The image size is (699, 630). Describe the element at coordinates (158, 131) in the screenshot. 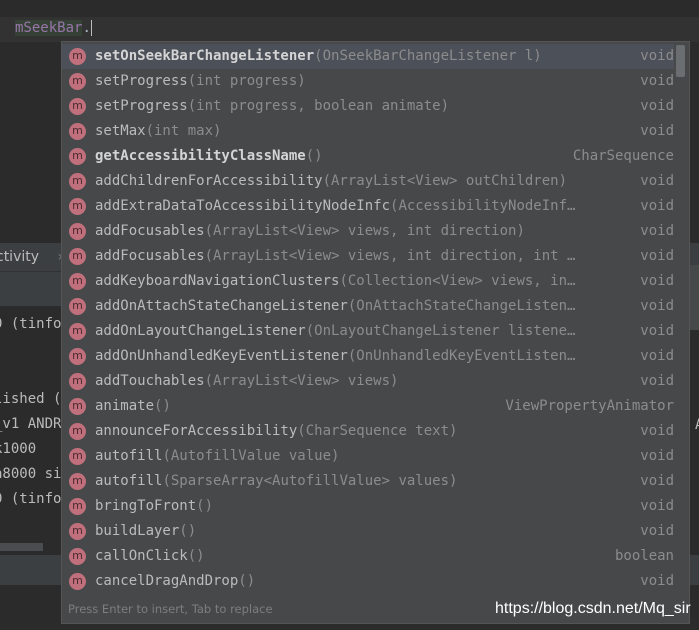

I see `method-signature: setMax(int max)` at that location.